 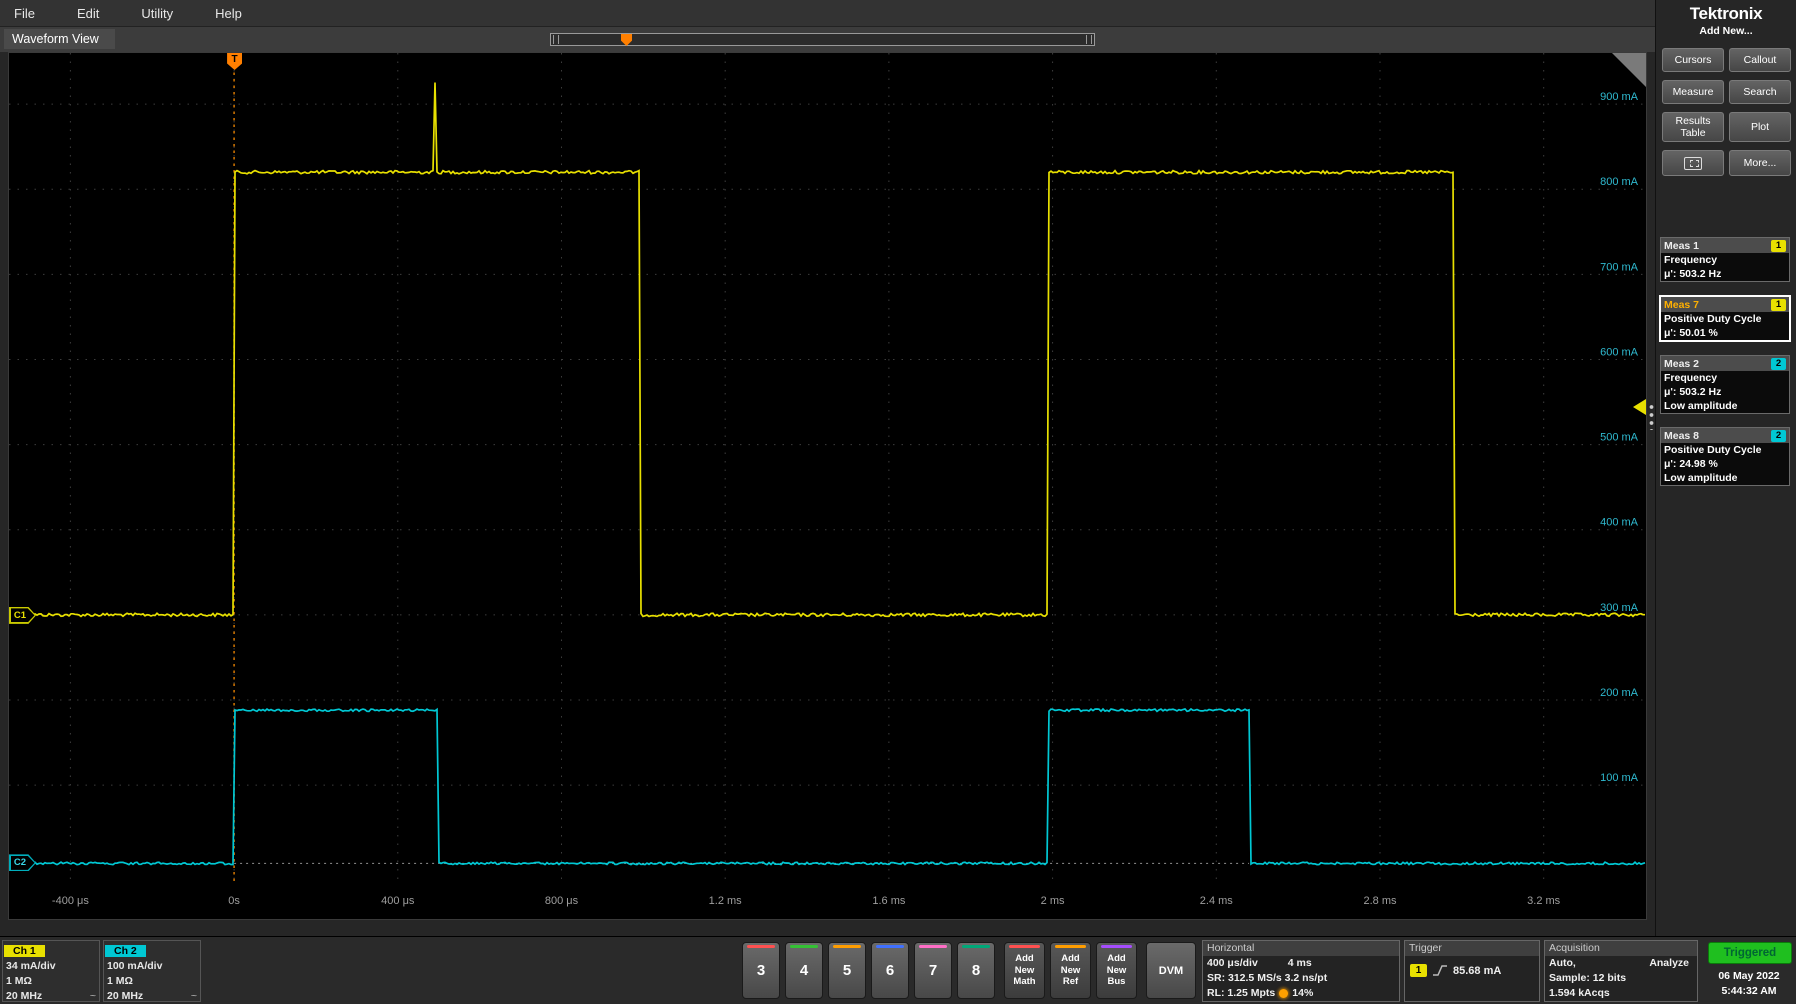 What do you see at coordinates (889, 901) in the screenshot?
I see `x-tick-label: 1.6 ms` at bounding box center [889, 901].